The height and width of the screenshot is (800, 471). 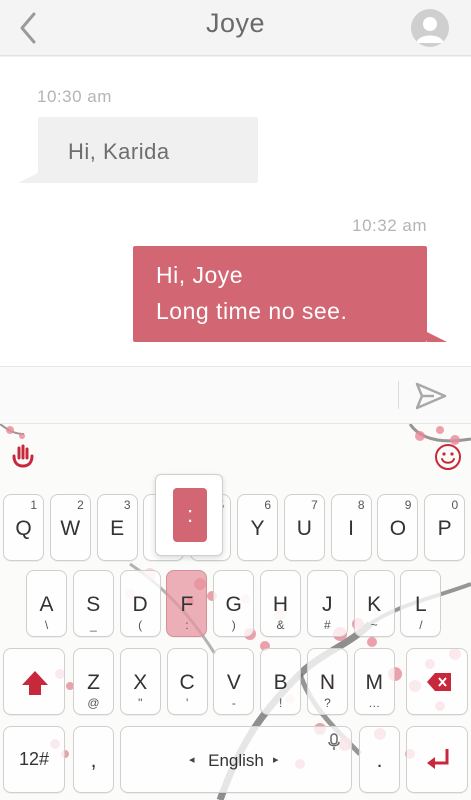 I want to click on key-label: K, so click(x=374, y=604).